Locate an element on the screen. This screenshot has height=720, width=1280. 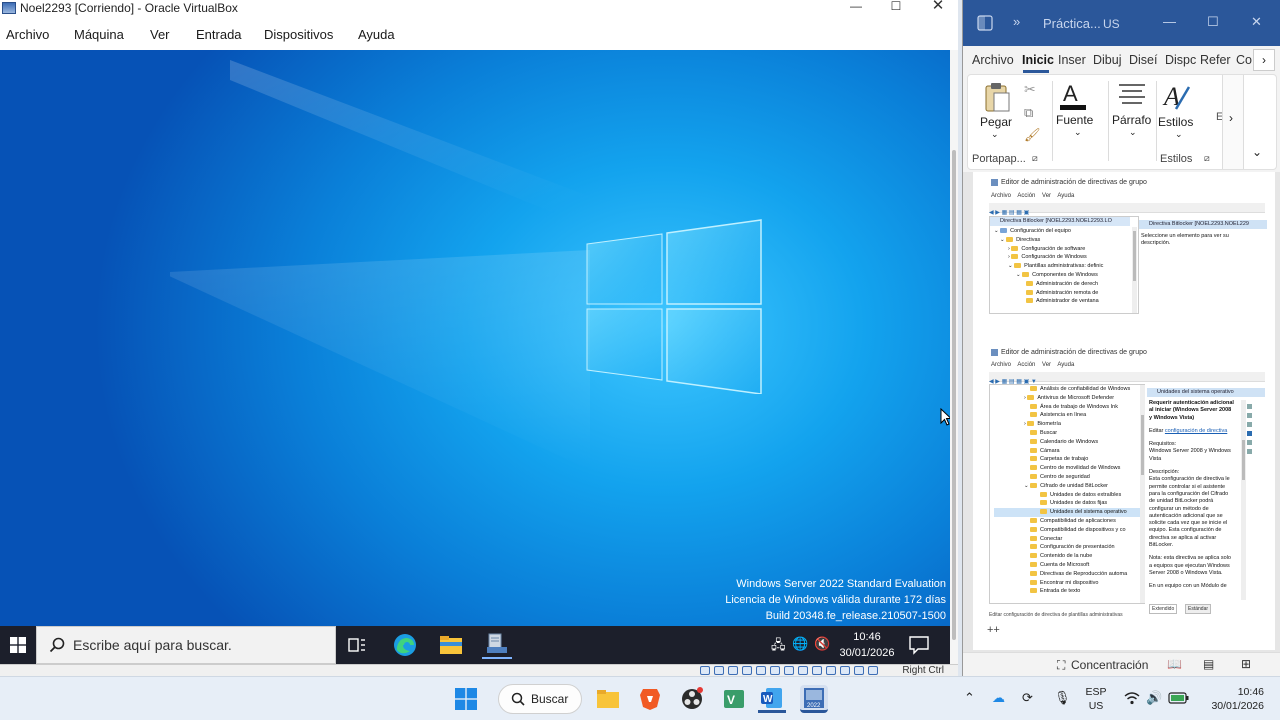
host-search-button: Buscar is located at coordinates (540, 699).